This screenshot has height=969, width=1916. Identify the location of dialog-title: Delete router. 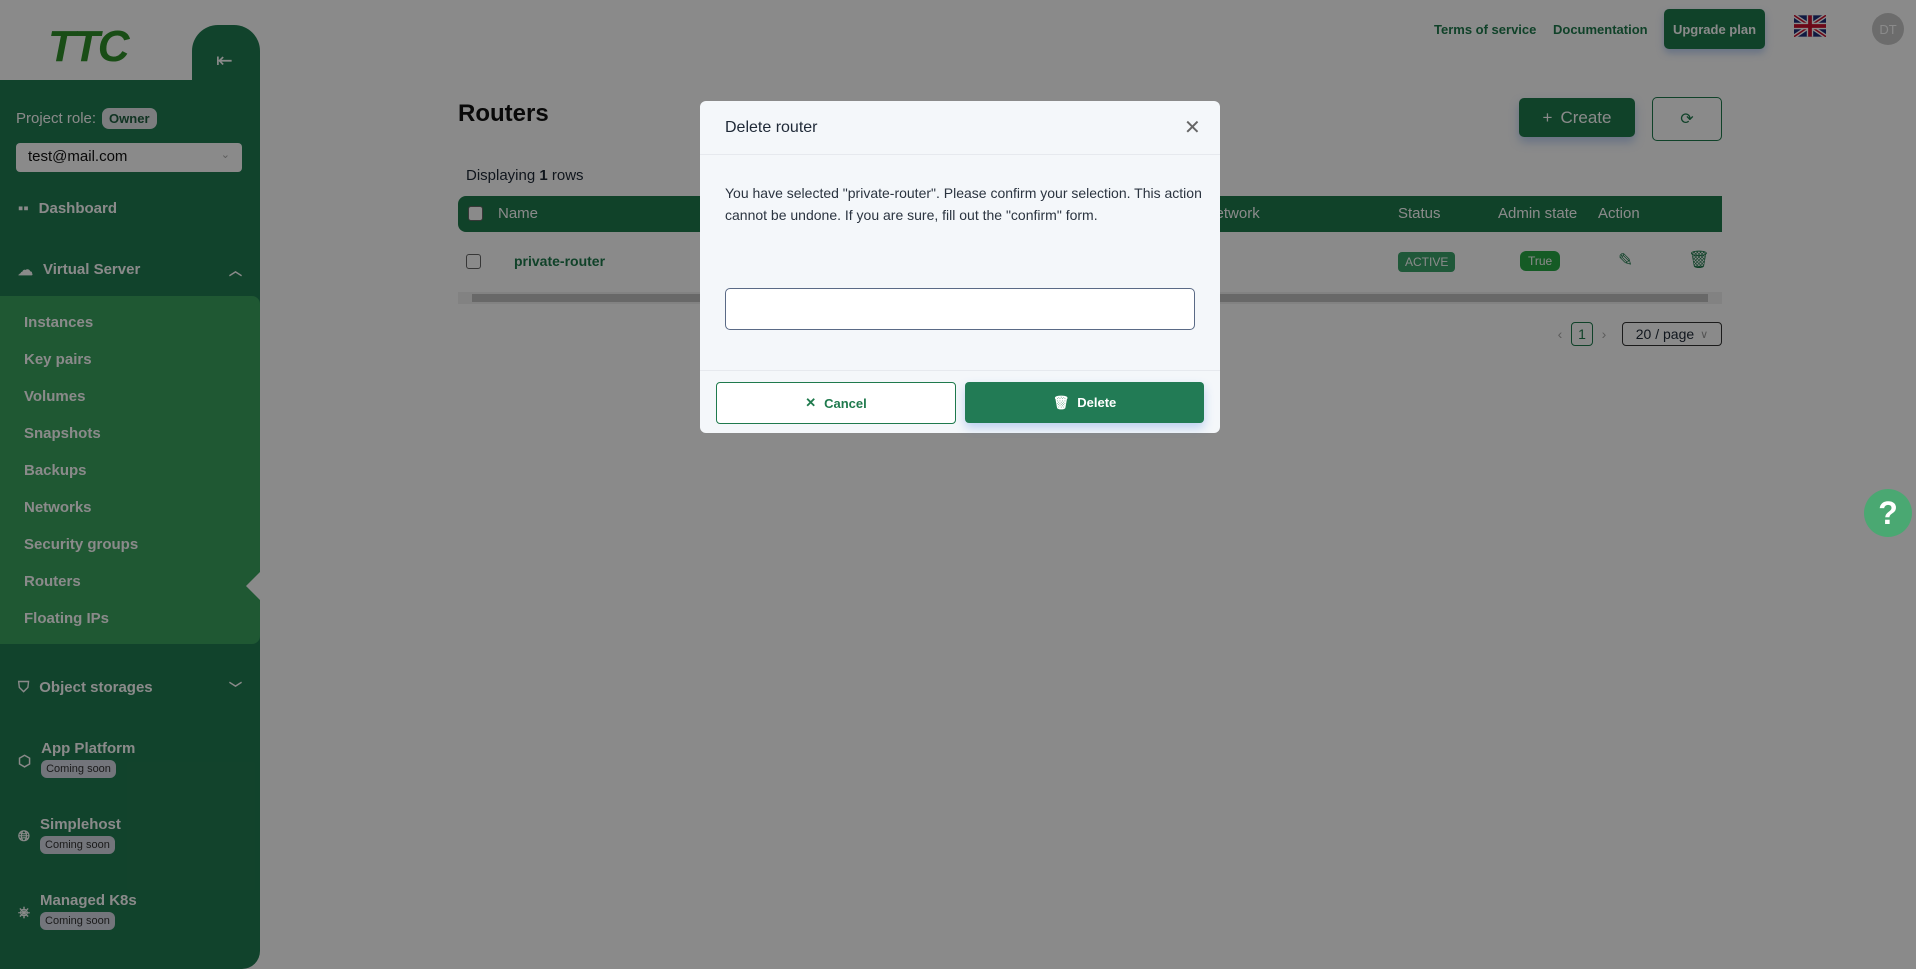
(771, 127).